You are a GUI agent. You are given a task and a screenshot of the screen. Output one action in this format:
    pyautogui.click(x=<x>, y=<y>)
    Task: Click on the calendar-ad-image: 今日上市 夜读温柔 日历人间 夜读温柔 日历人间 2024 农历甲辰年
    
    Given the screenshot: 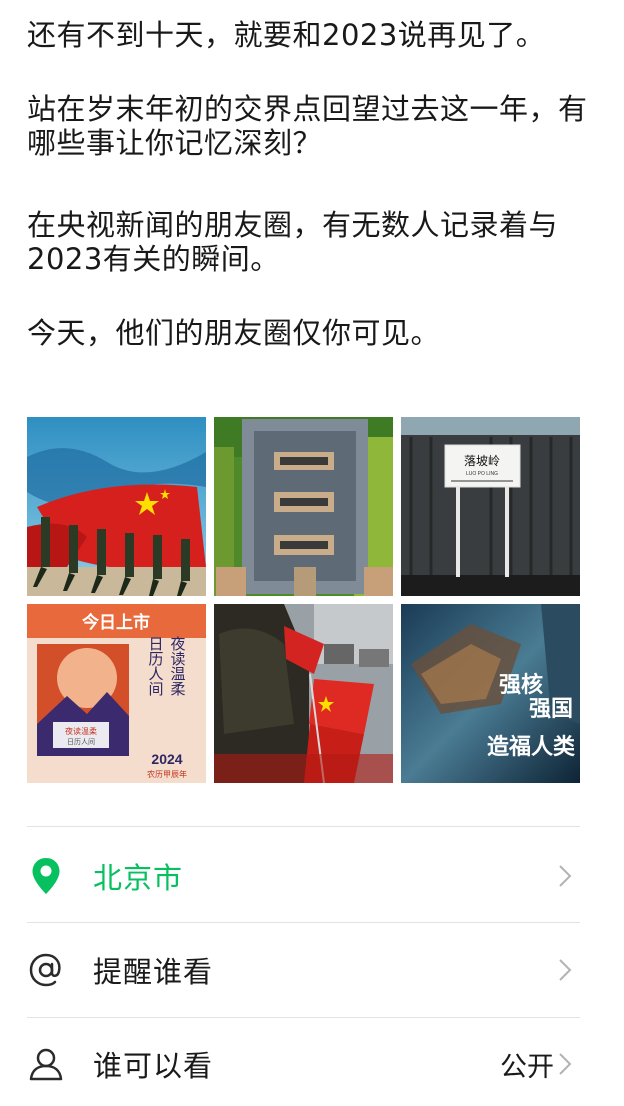 What is the action you would take?
    pyautogui.click(x=116, y=693)
    